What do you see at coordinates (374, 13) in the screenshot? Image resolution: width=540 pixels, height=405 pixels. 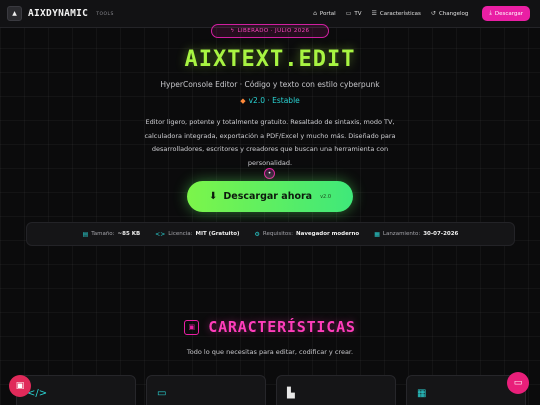 I see `list-icon: ☰` at bounding box center [374, 13].